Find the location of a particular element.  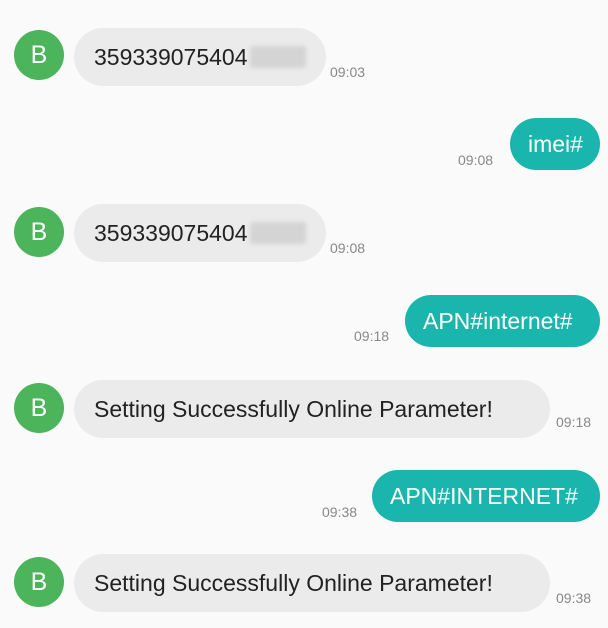

outgoing-message-bubble: APN#INTERNET# is located at coordinates (486, 496).